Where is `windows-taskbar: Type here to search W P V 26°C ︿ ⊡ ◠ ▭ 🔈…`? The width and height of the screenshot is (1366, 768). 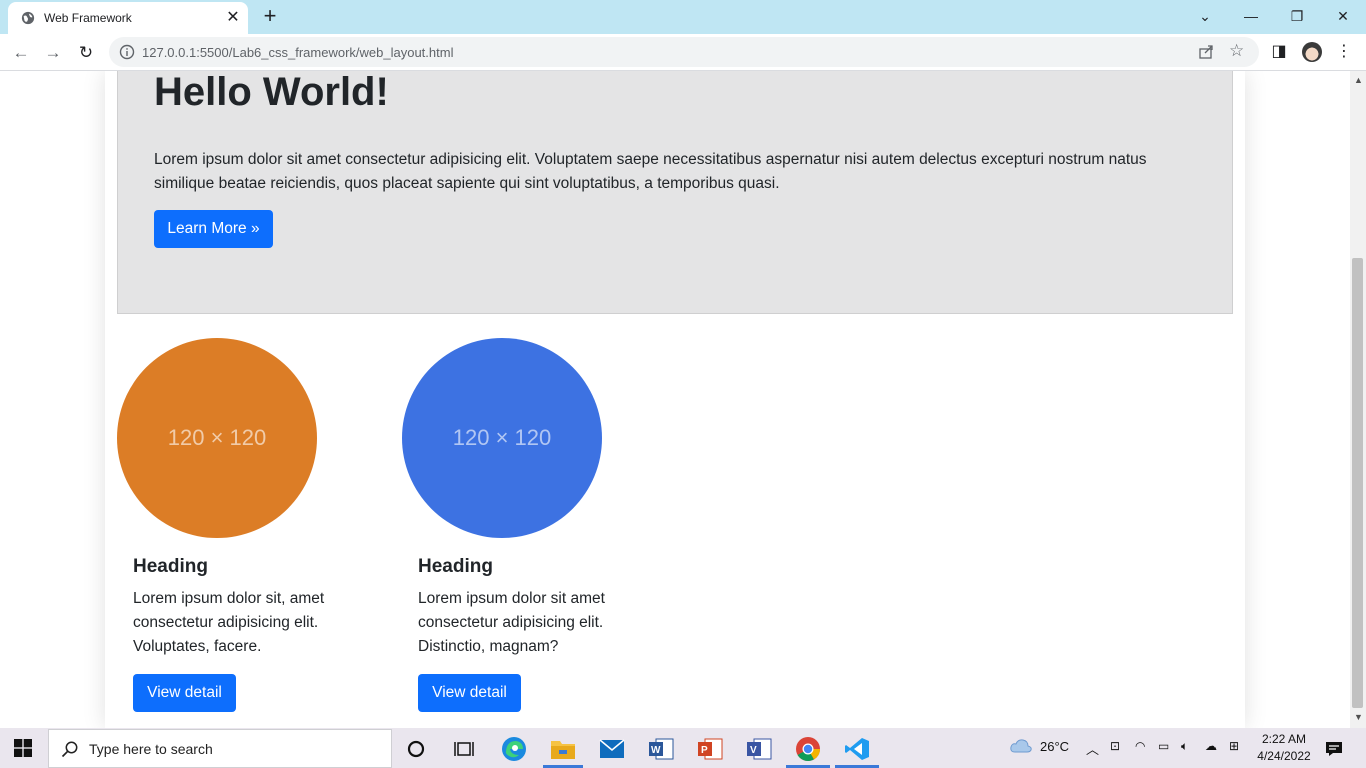
windows-taskbar: Type here to search W P V 26°C ︿ ⊡ ◠ ▭ 🔈… is located at coordinates (683, 748).